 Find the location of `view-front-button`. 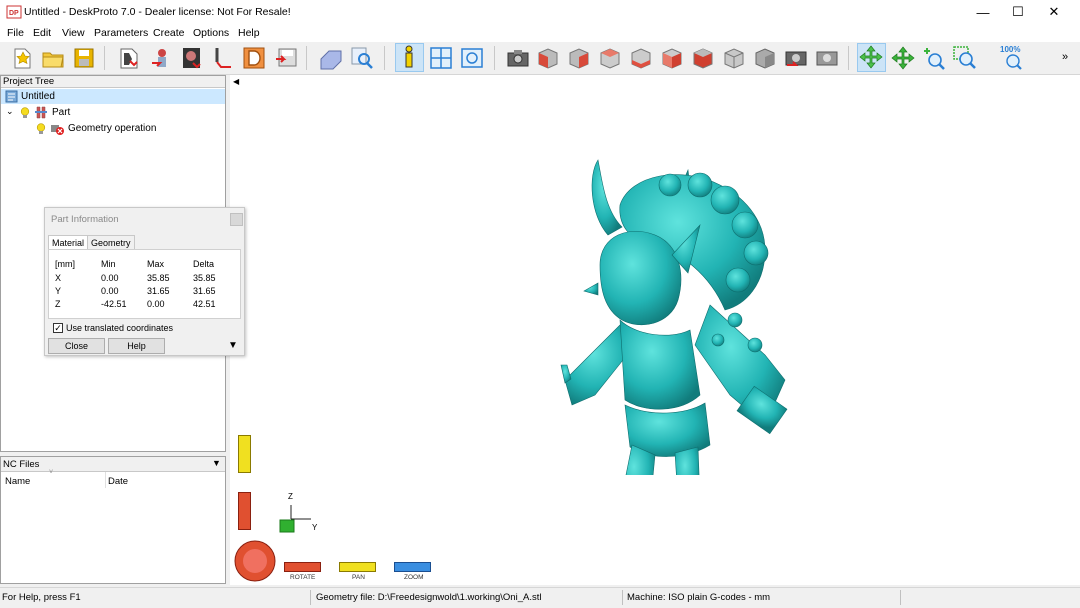

view-front-button is located at coordinates (548, 58).